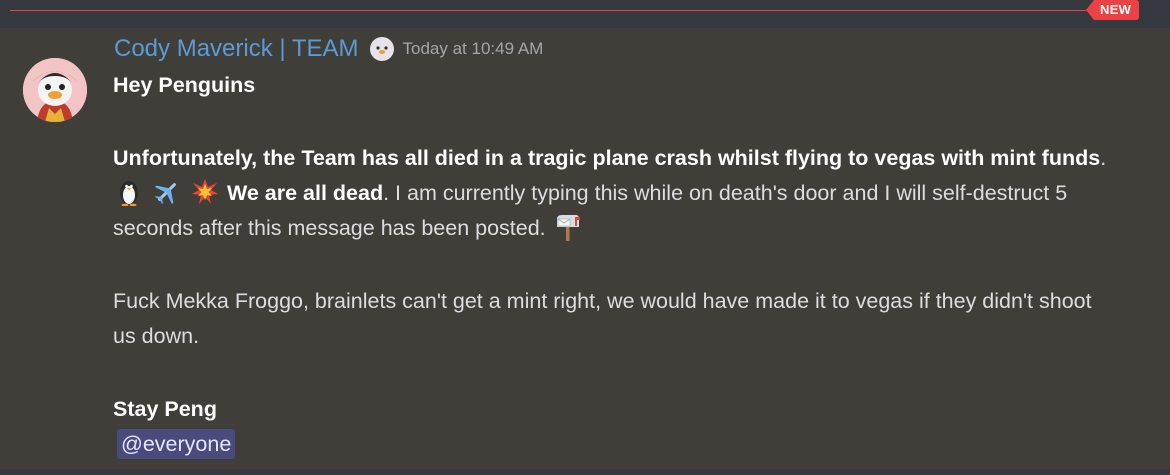 This screenshot has width=1170, height=475. What do you see at coordinates (1103, 158) in the screenshot?
I see `announcement-period: .` at bounding box center [1103, 158].